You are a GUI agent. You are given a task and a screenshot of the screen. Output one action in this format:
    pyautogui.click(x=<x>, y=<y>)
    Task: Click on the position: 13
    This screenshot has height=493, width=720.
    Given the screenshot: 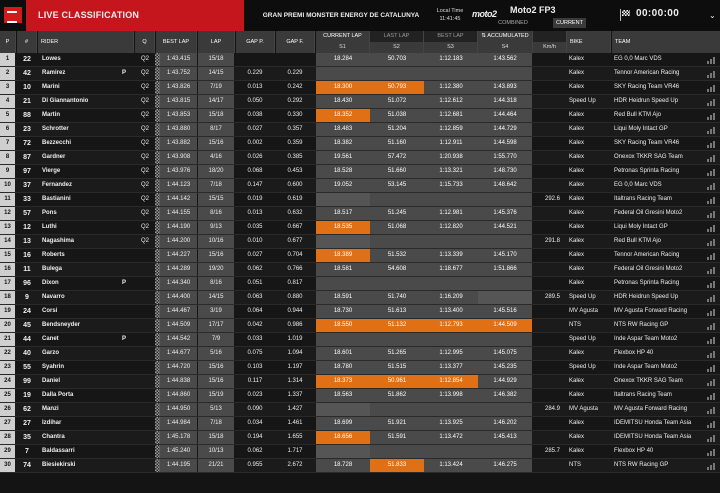 What is the action you would take?
    pyautogui.click(x=7, y=227)
    